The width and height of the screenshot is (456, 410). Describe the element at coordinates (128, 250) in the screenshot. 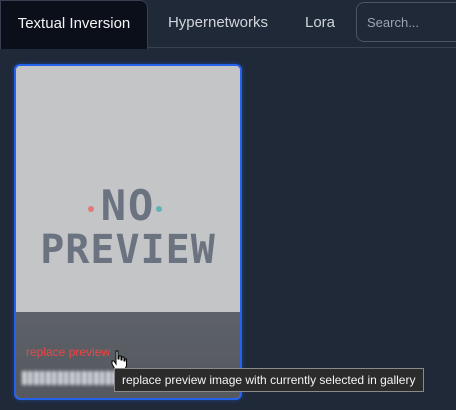

I see `no-preview-line2: PREVIEW` at that location.